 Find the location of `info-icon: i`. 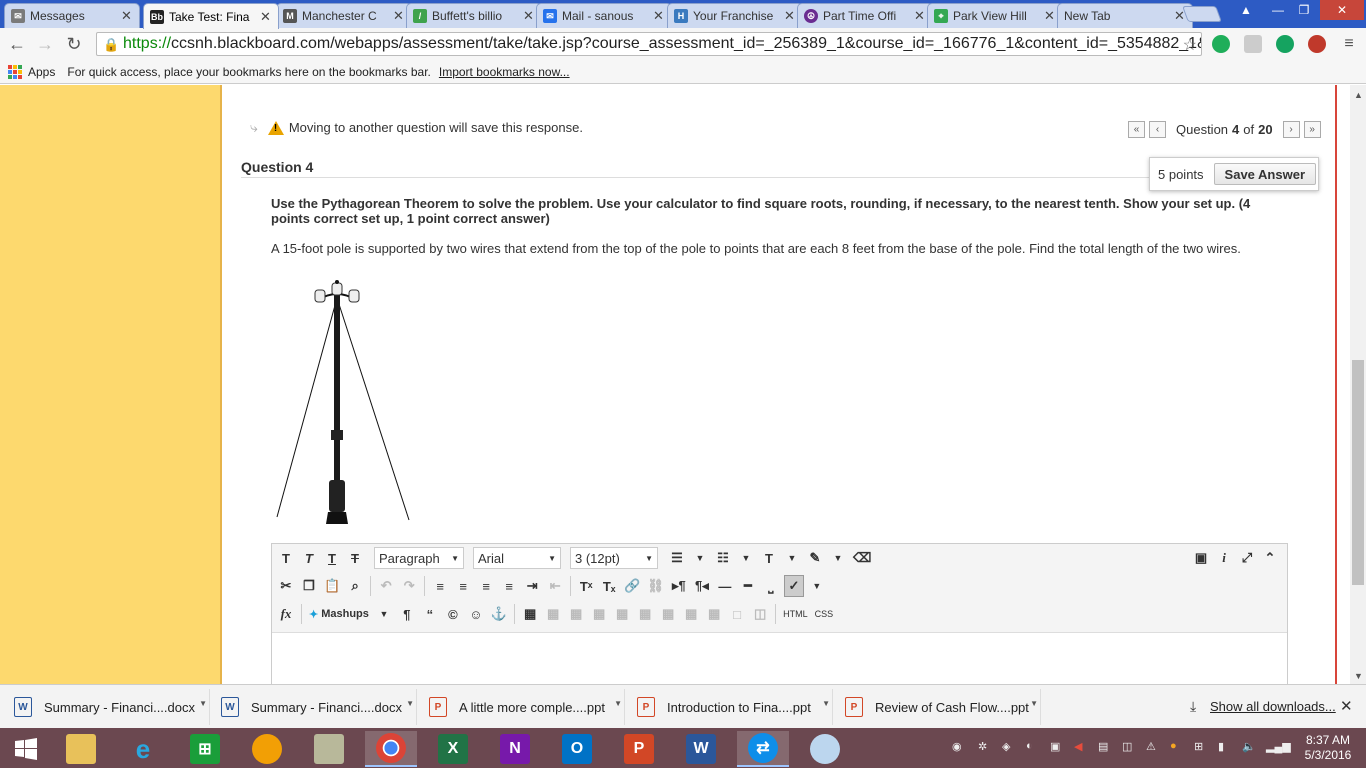

info-icon: i is located at coordinates (1224, 558).